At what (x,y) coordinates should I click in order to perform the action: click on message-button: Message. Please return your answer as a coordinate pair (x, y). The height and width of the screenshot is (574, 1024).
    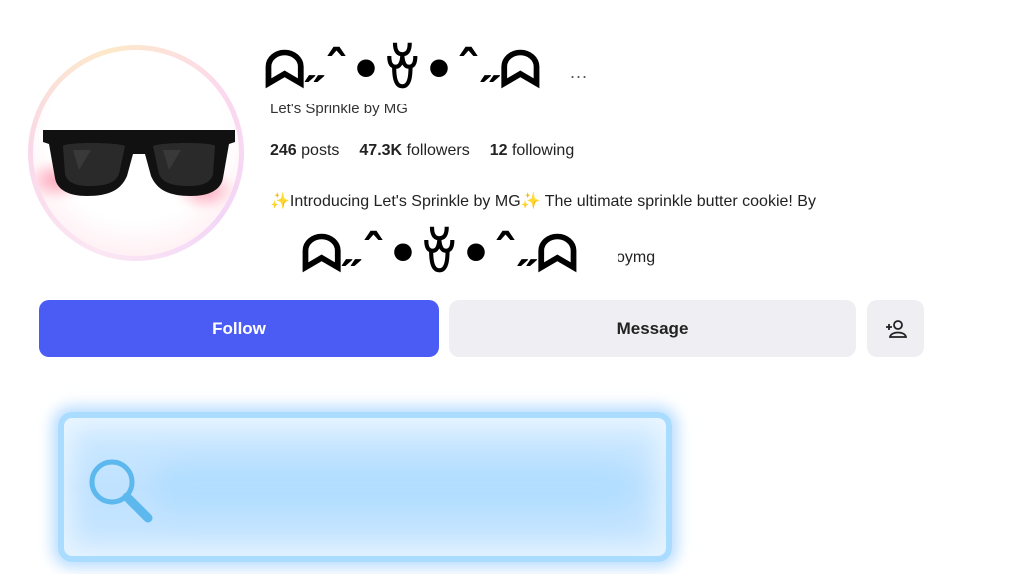
    Looking at the image, I should click on (652, 328).